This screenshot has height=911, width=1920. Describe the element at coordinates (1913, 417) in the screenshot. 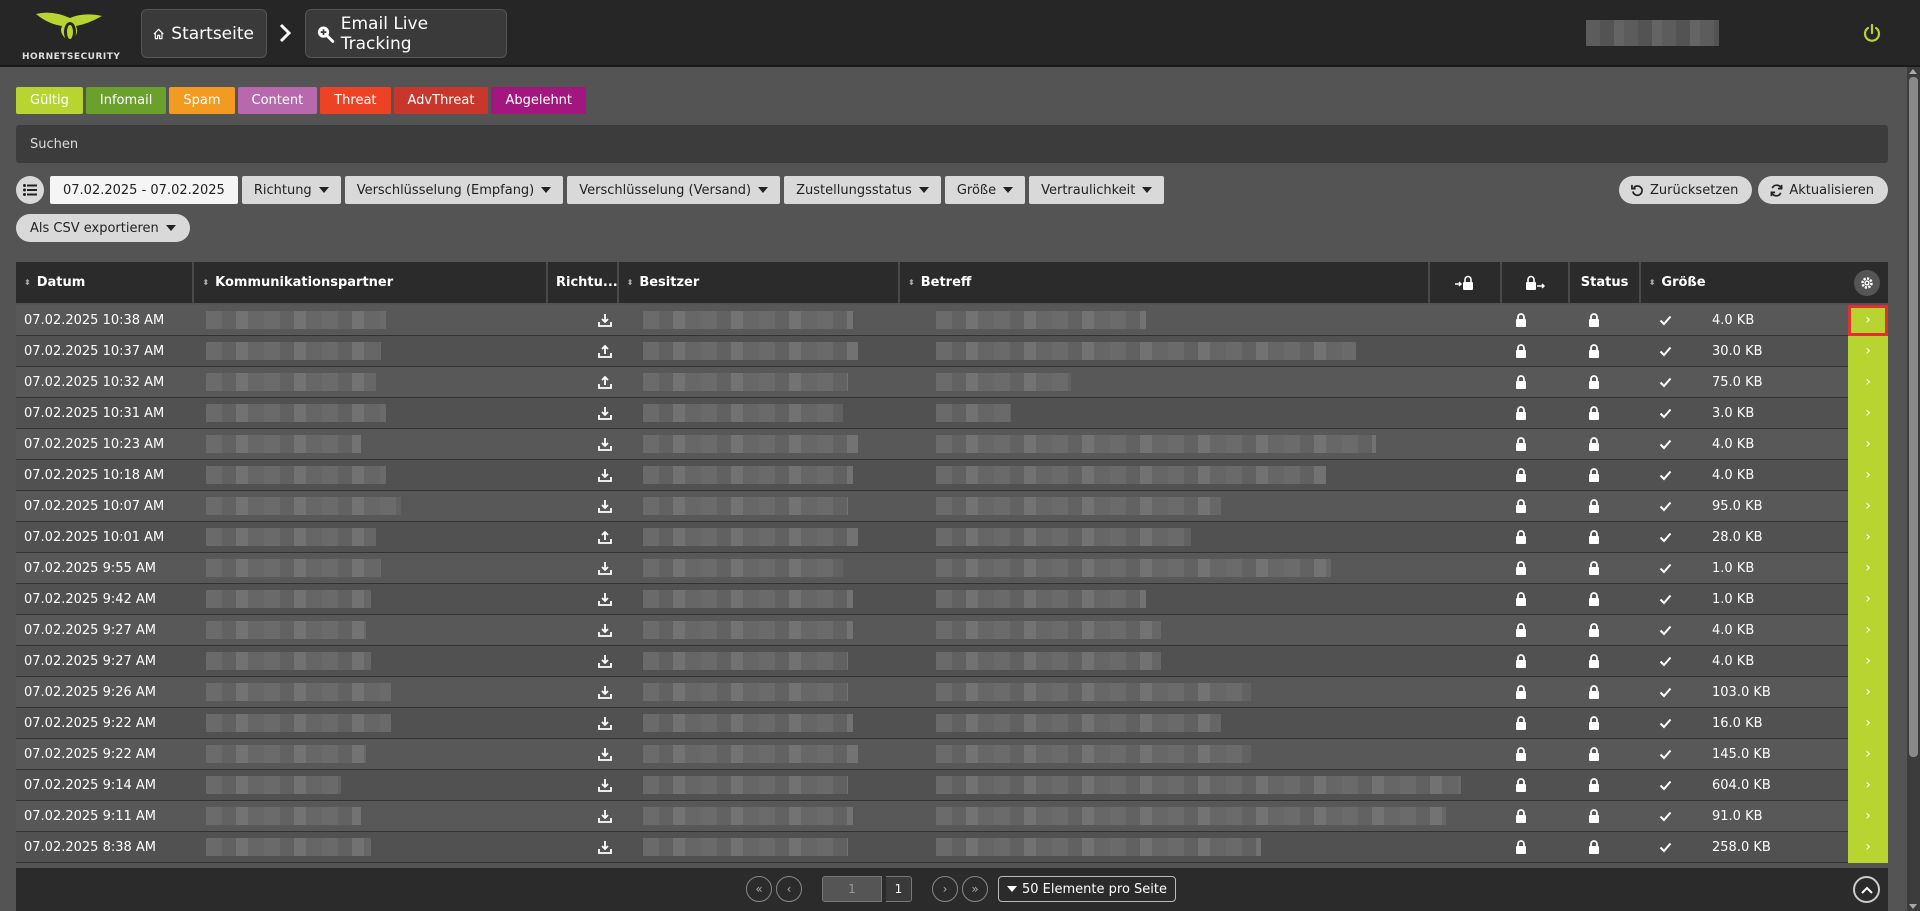

I see `scrollbar-thumb` at that location.